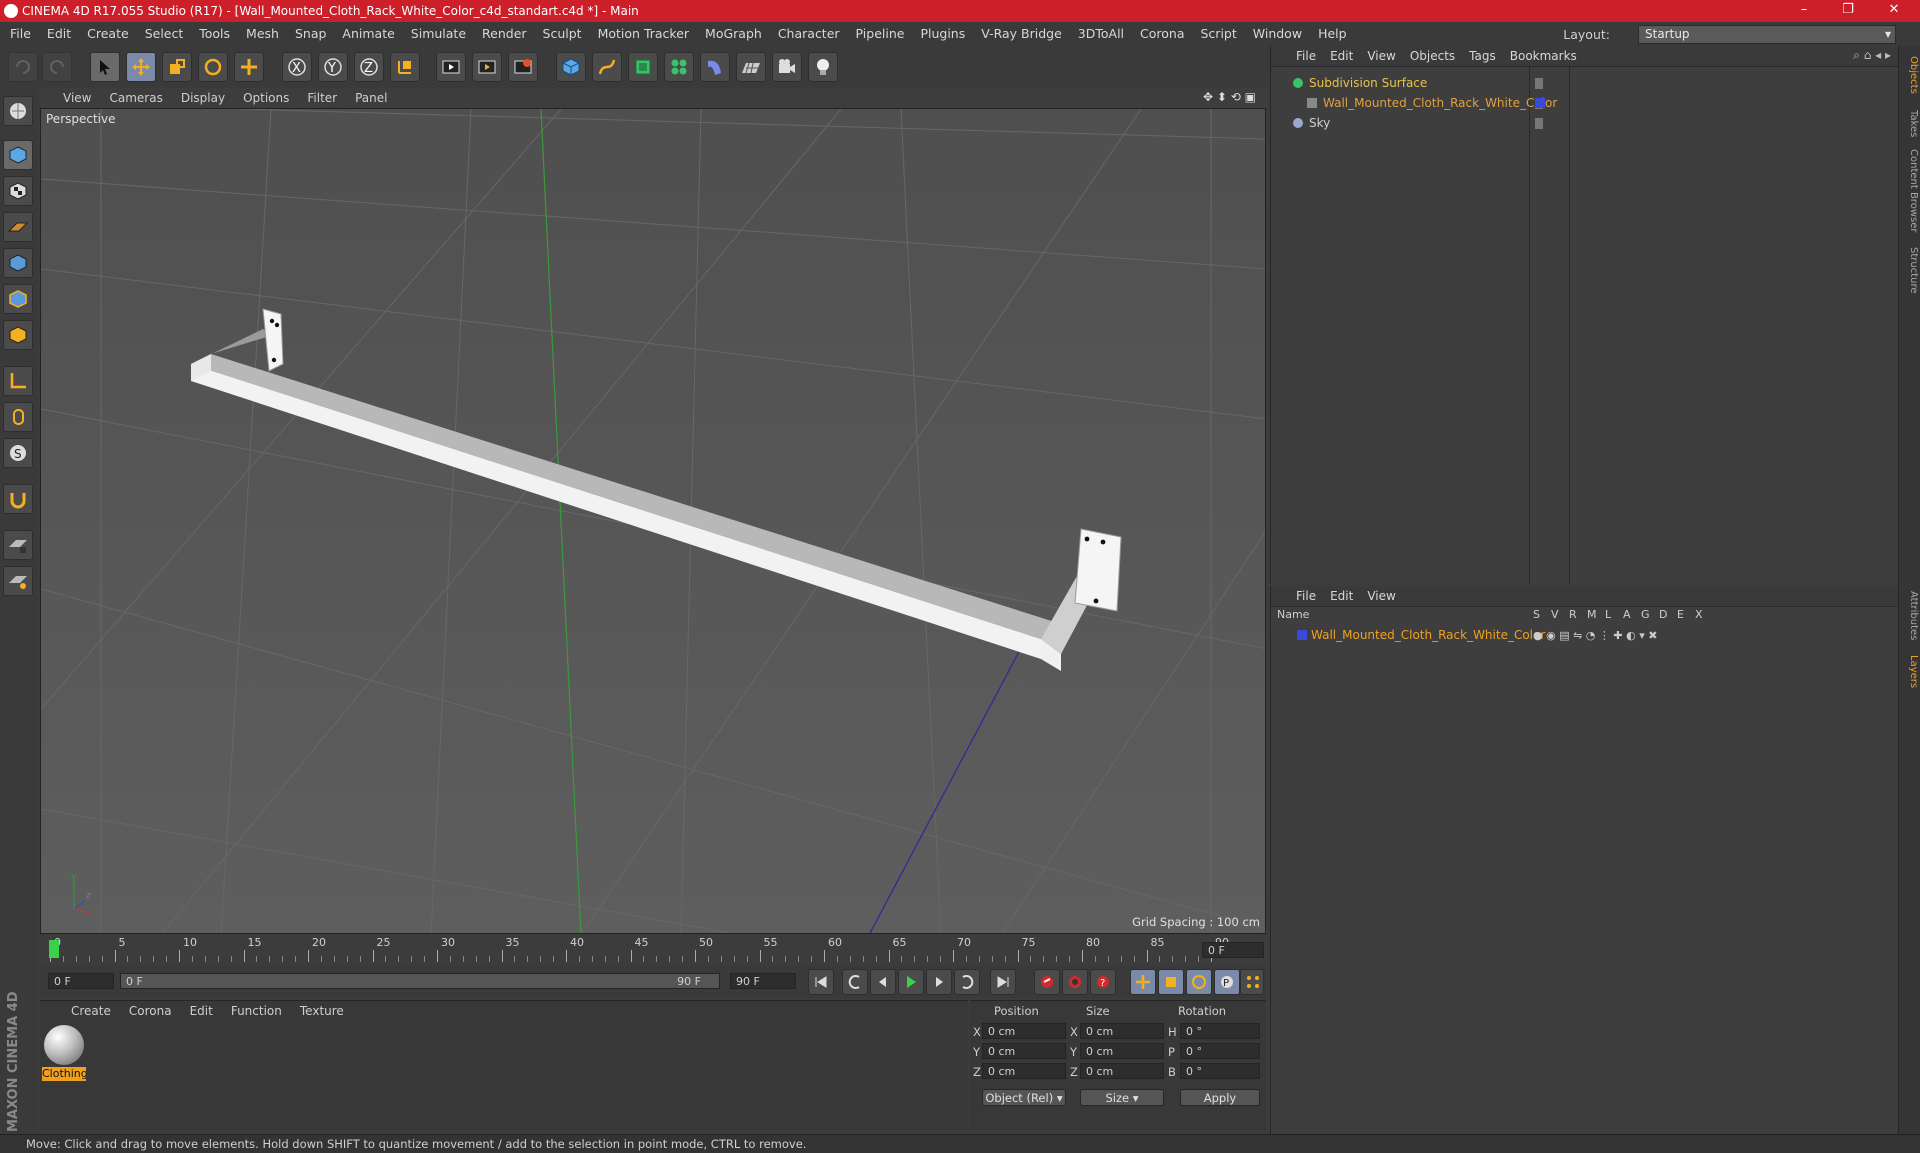 Image resolution: width=1920 pixels, height=1153 pixels. I want to click on maximize-button: ❐, so click(1848, 11).